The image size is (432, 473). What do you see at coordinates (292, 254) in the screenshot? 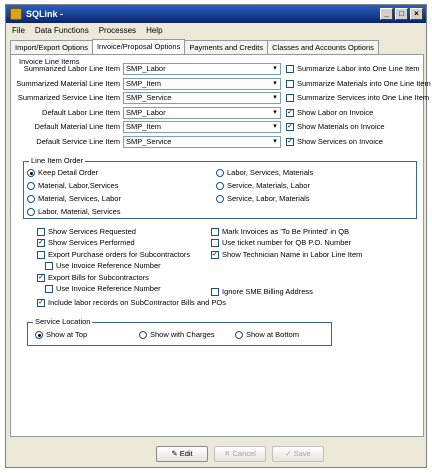
I see `checkbox-label: Show Technician Name in Labor Line Item` at bounding box center [292, 254].